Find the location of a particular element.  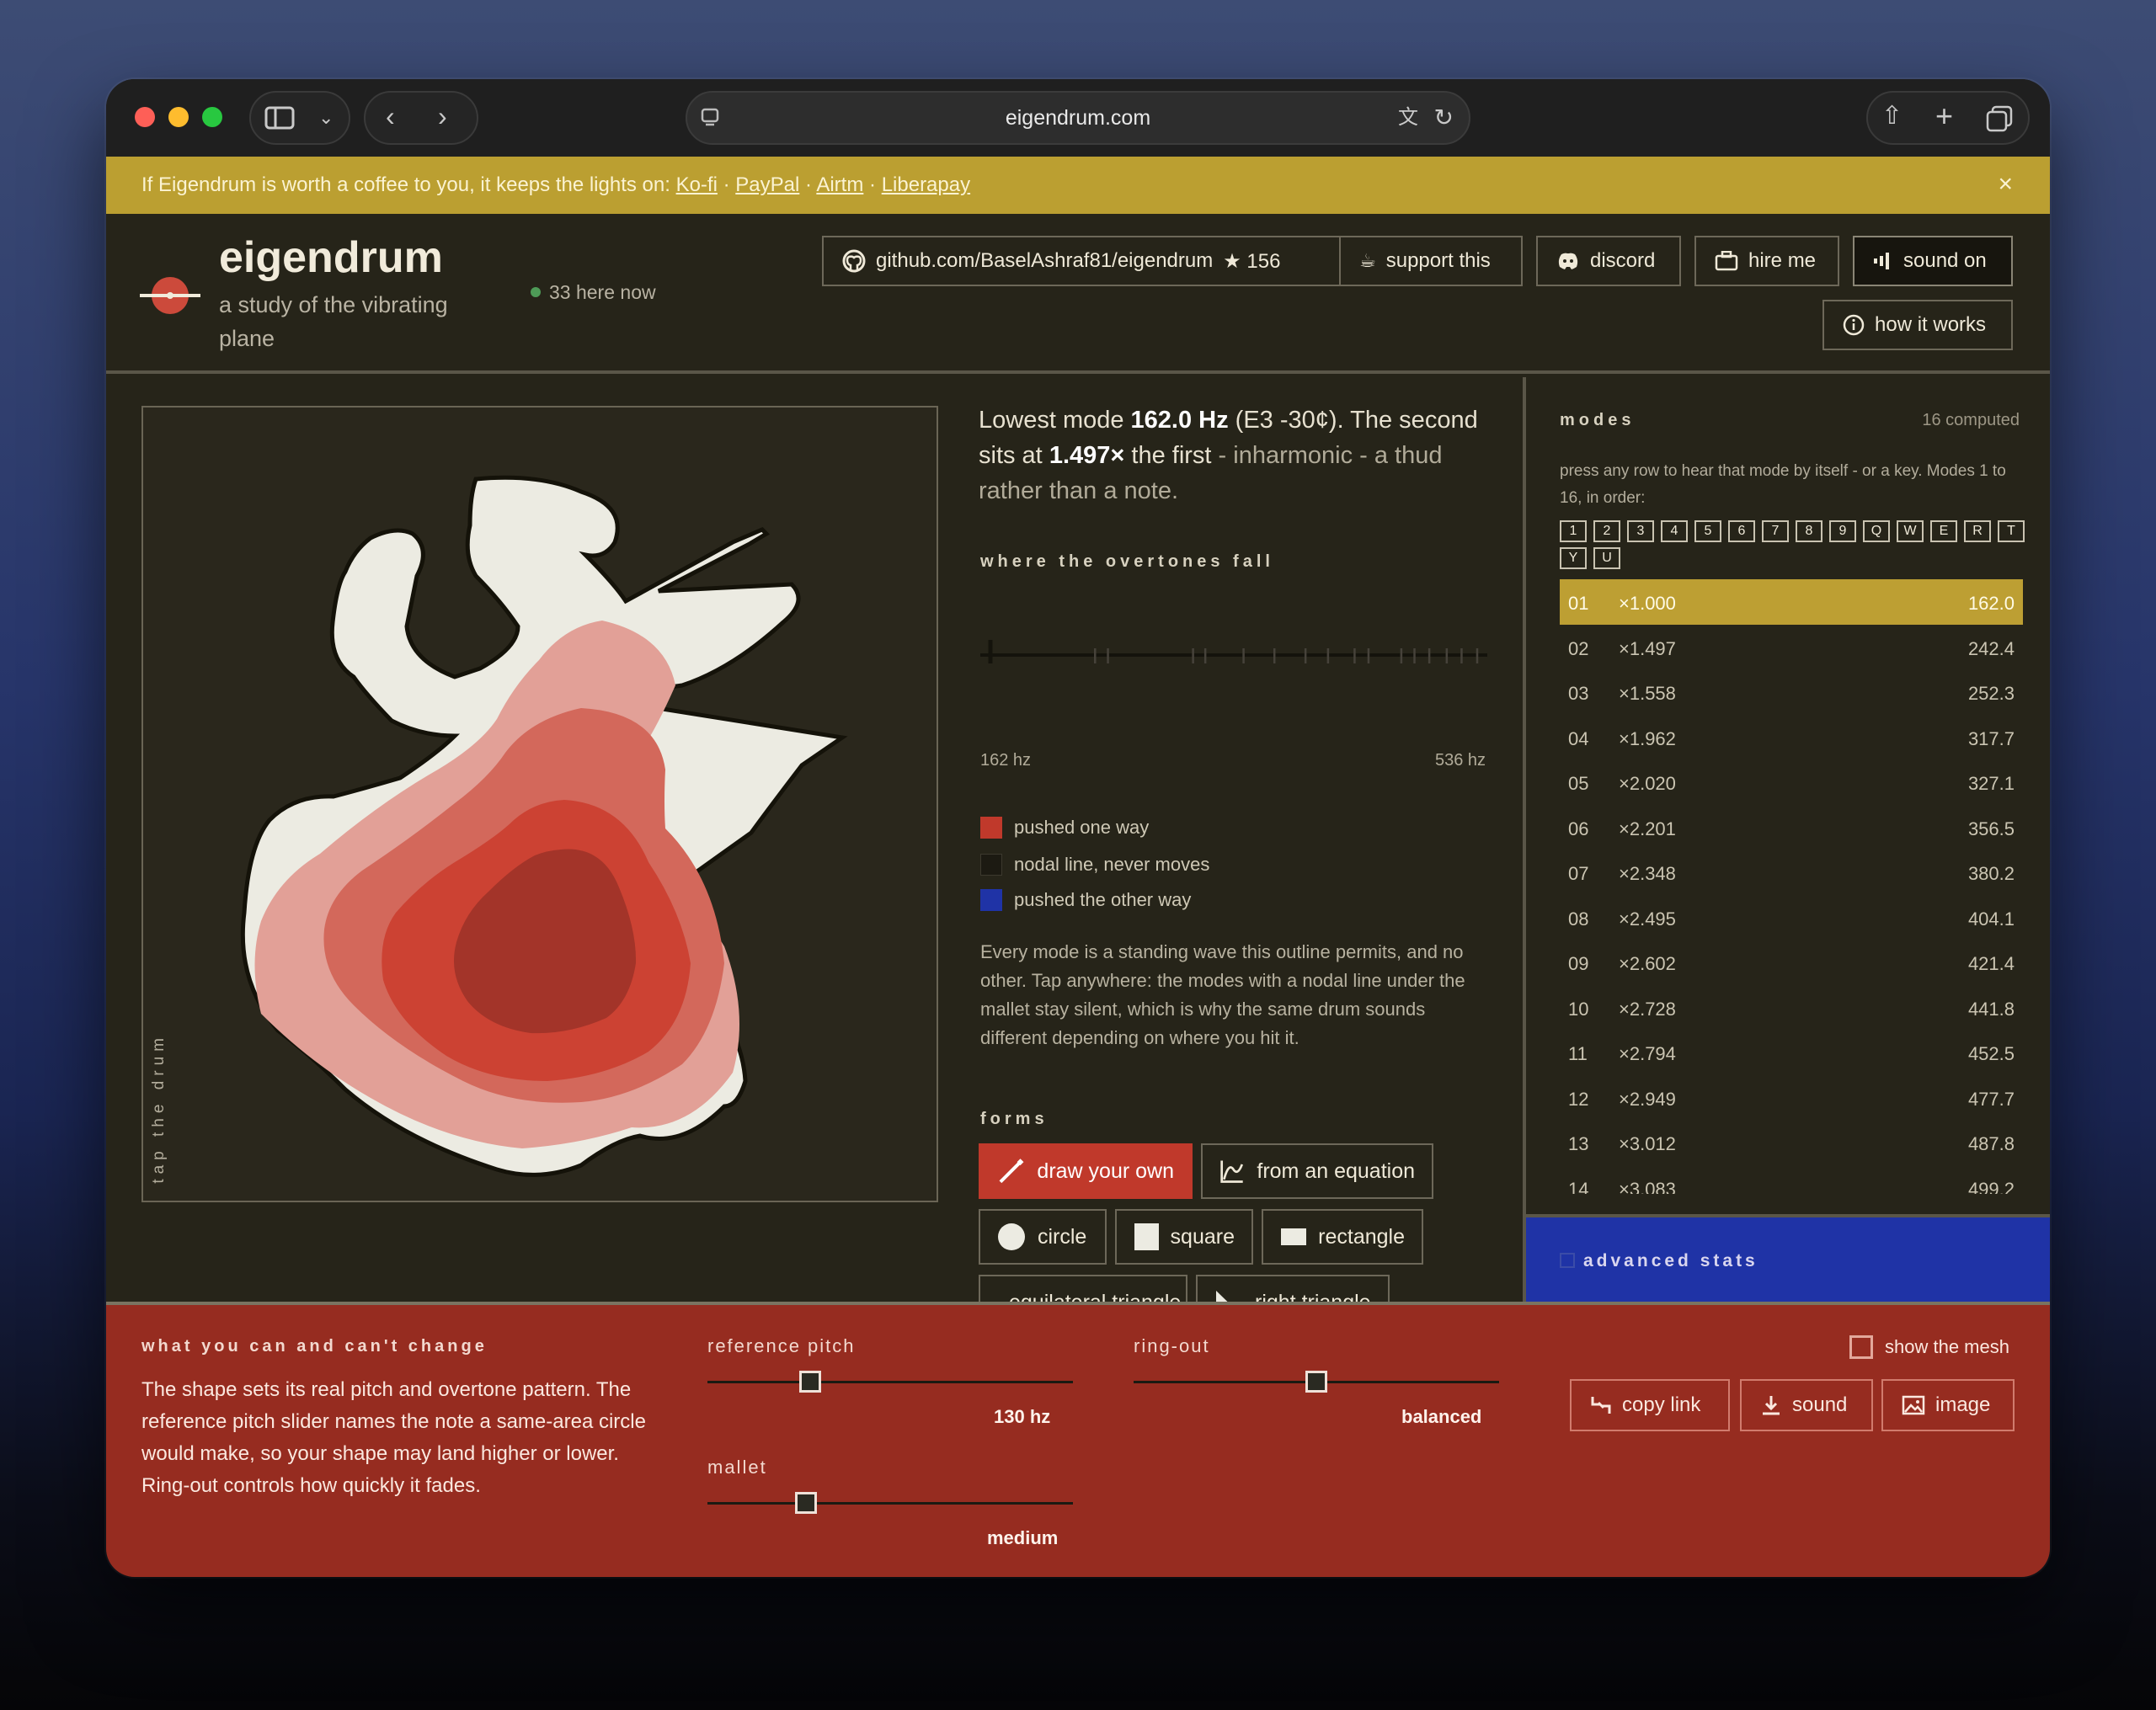

mode-key: 2 is located at coordinates (1606, 531).